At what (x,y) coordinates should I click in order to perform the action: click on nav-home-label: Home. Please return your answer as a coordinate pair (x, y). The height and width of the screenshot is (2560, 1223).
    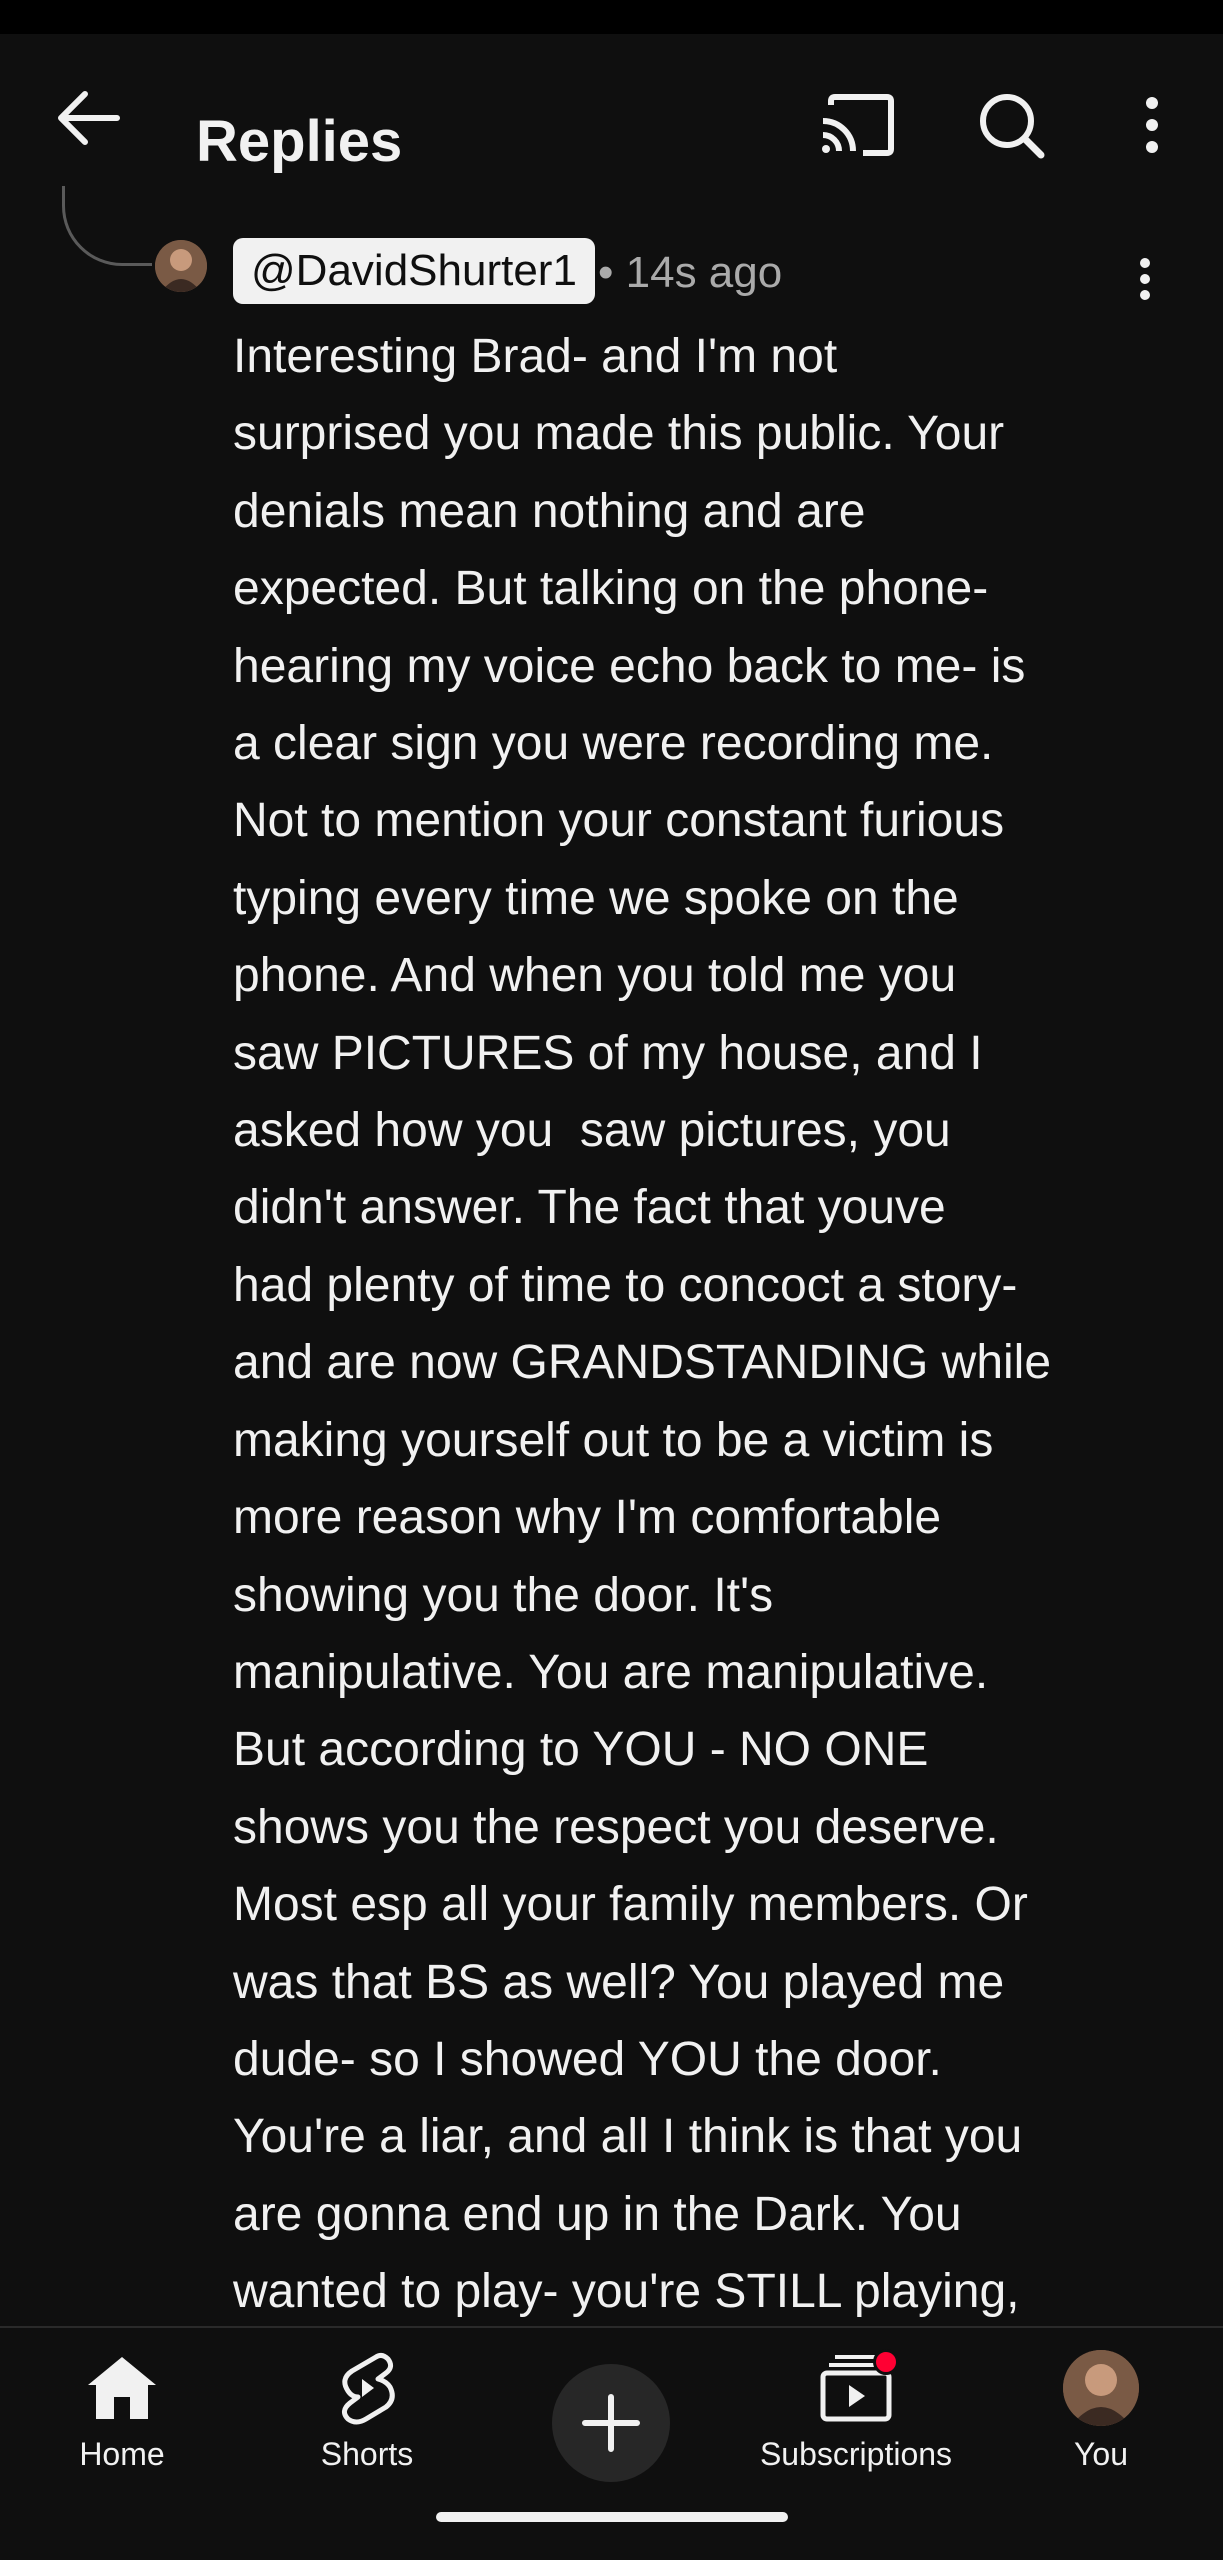
    Looking at the image, I should click on (122, 2454).